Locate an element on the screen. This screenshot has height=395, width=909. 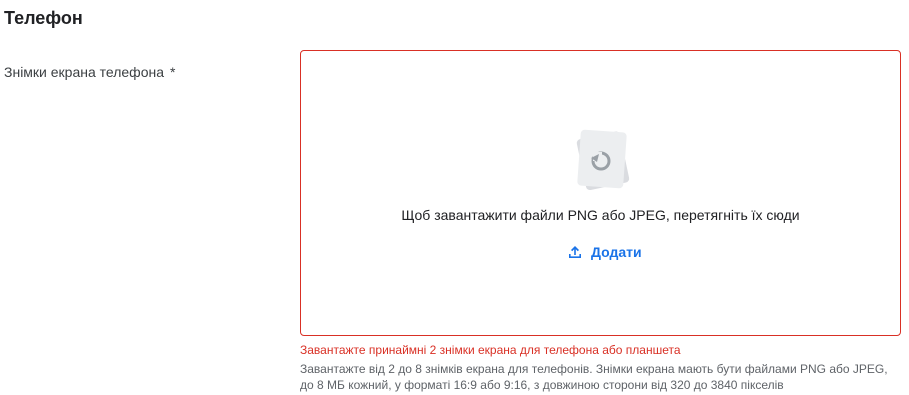
field-label: Знімки екрана телефона * is located at coordinates (89, 72).